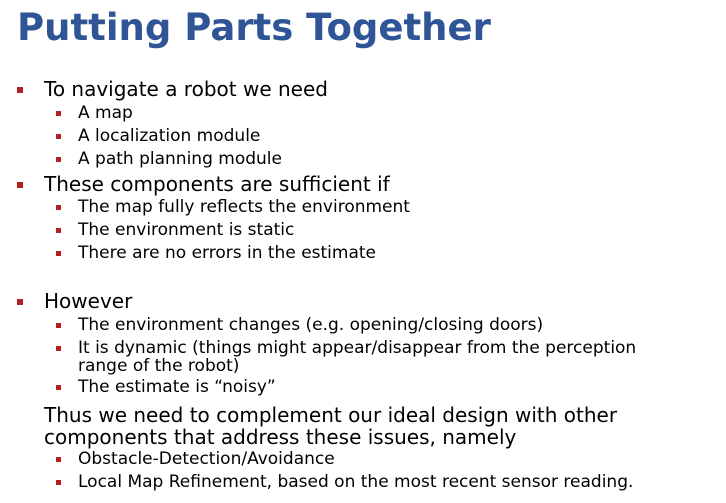  I want to click on bullet-level2: The map fully reflects the environment, so click(244, 207).